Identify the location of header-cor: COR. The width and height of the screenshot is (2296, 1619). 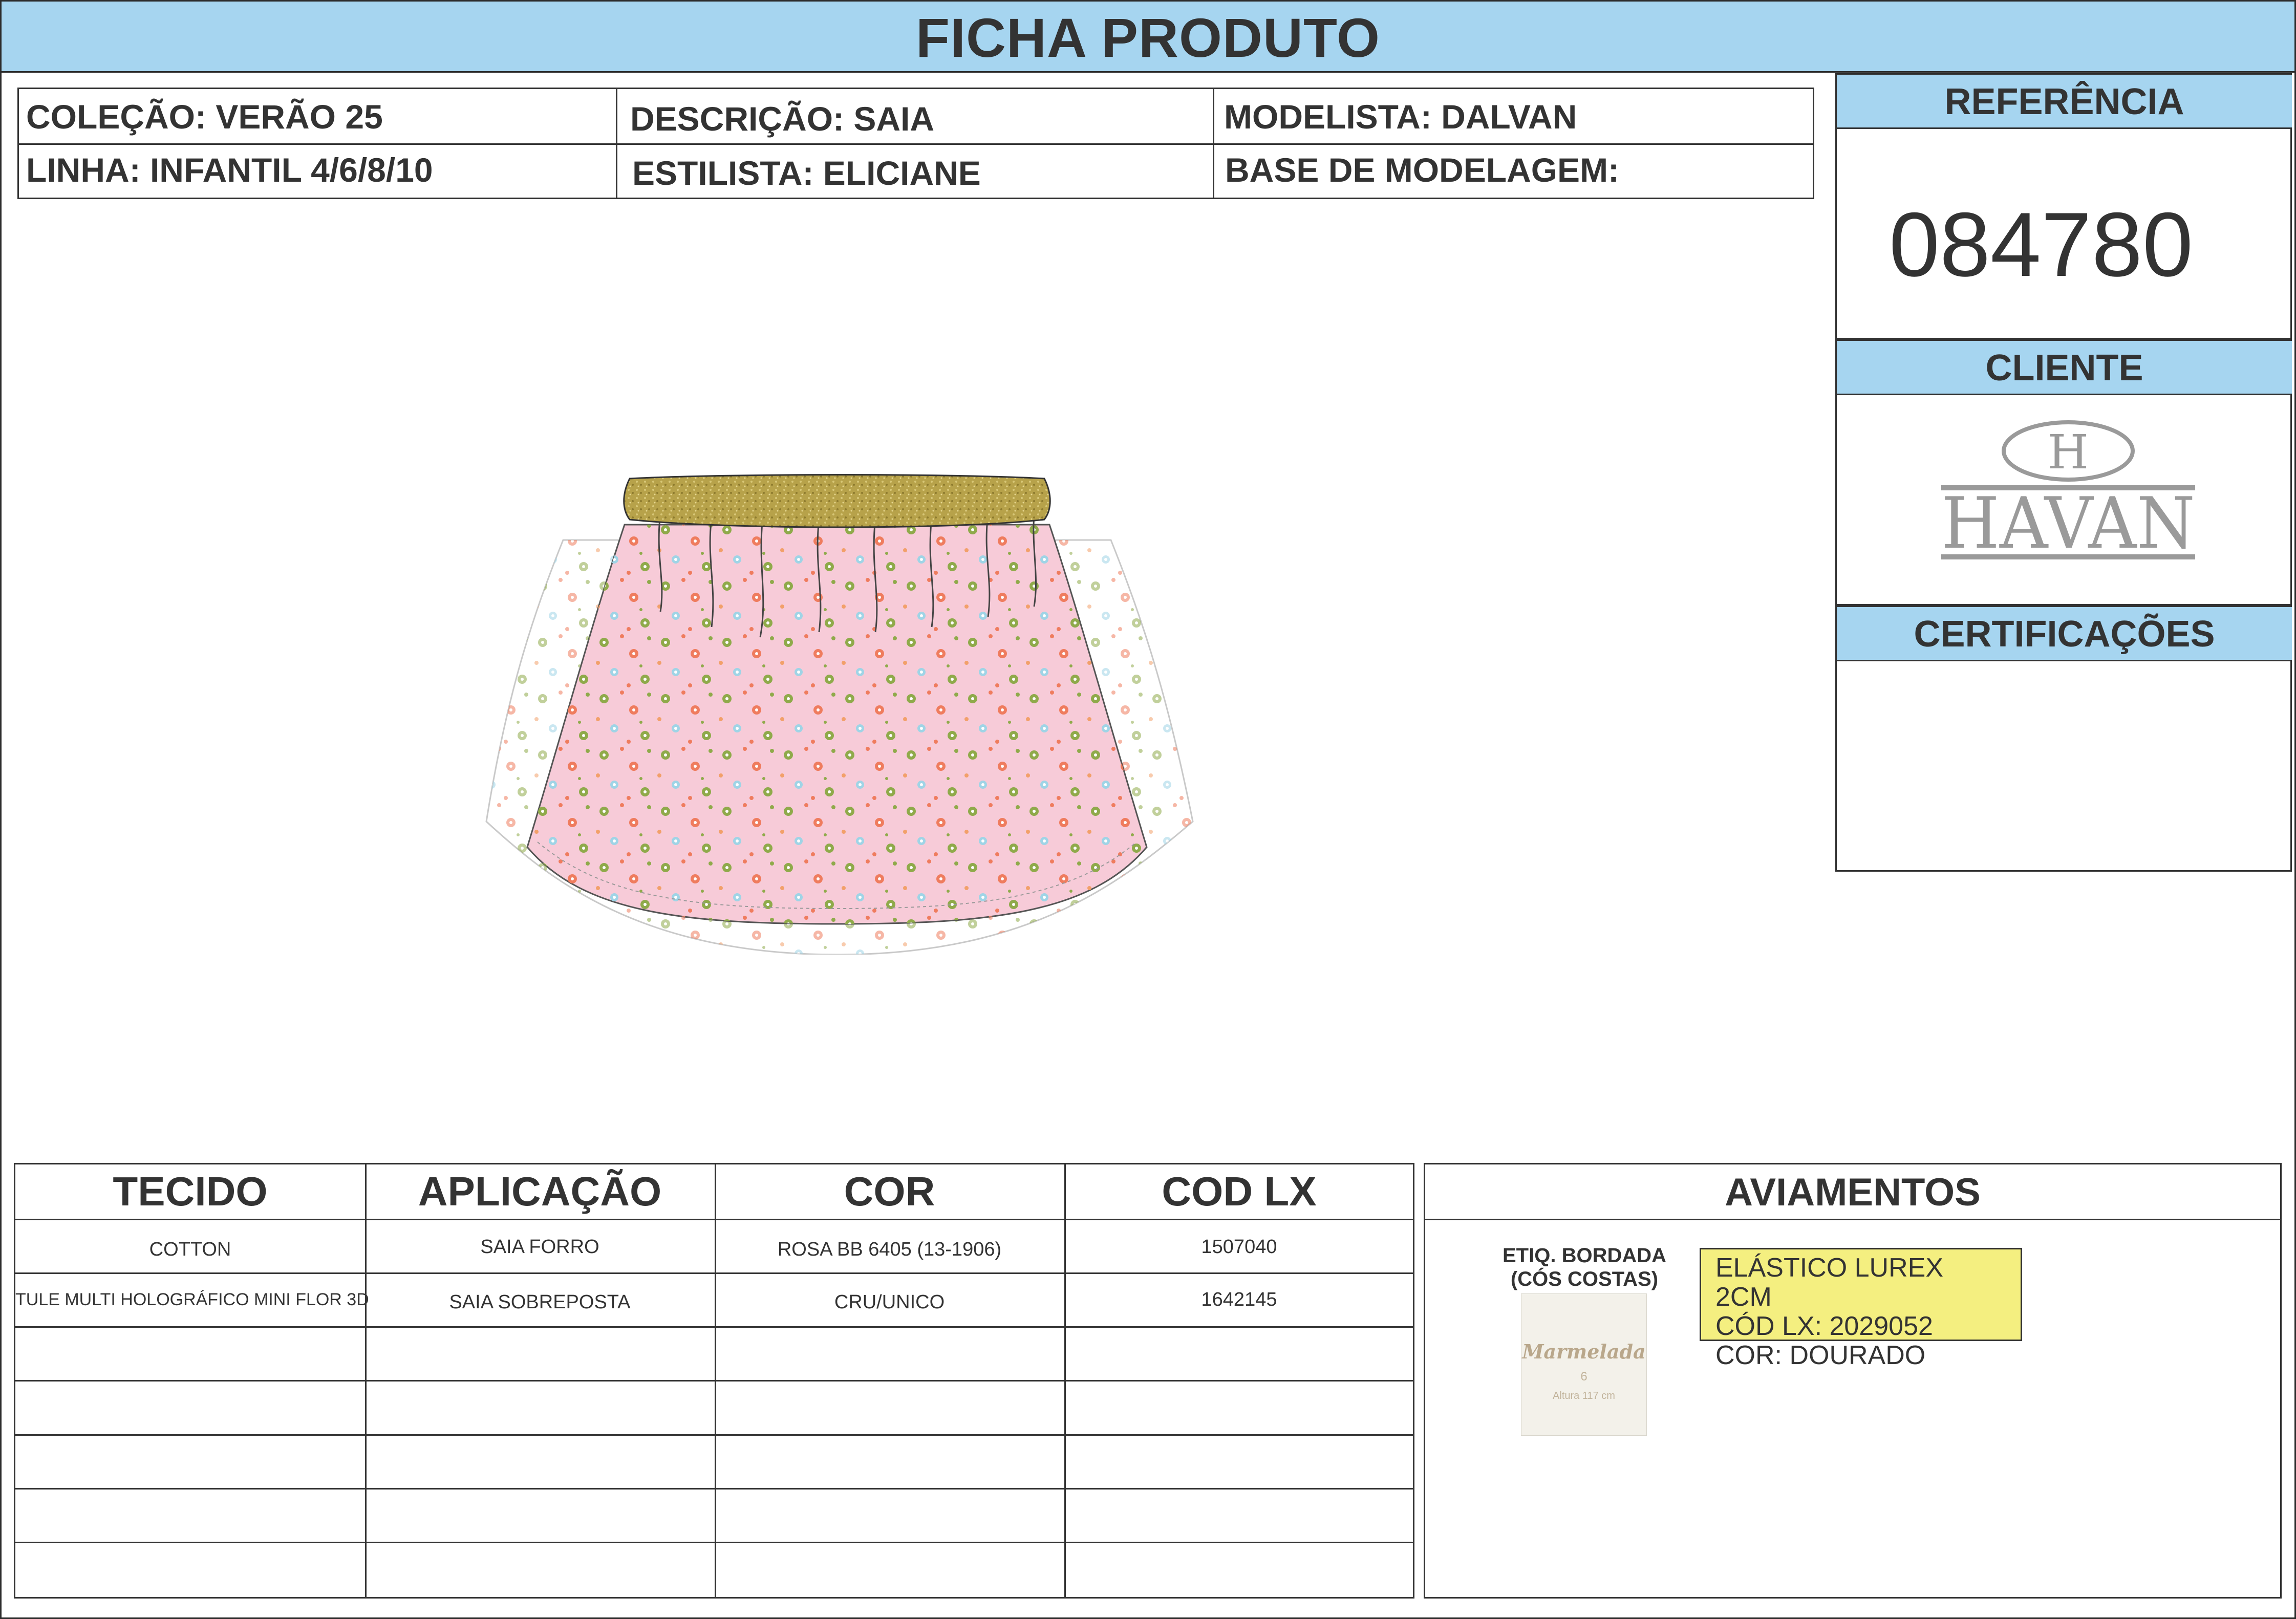
(889, 1191).